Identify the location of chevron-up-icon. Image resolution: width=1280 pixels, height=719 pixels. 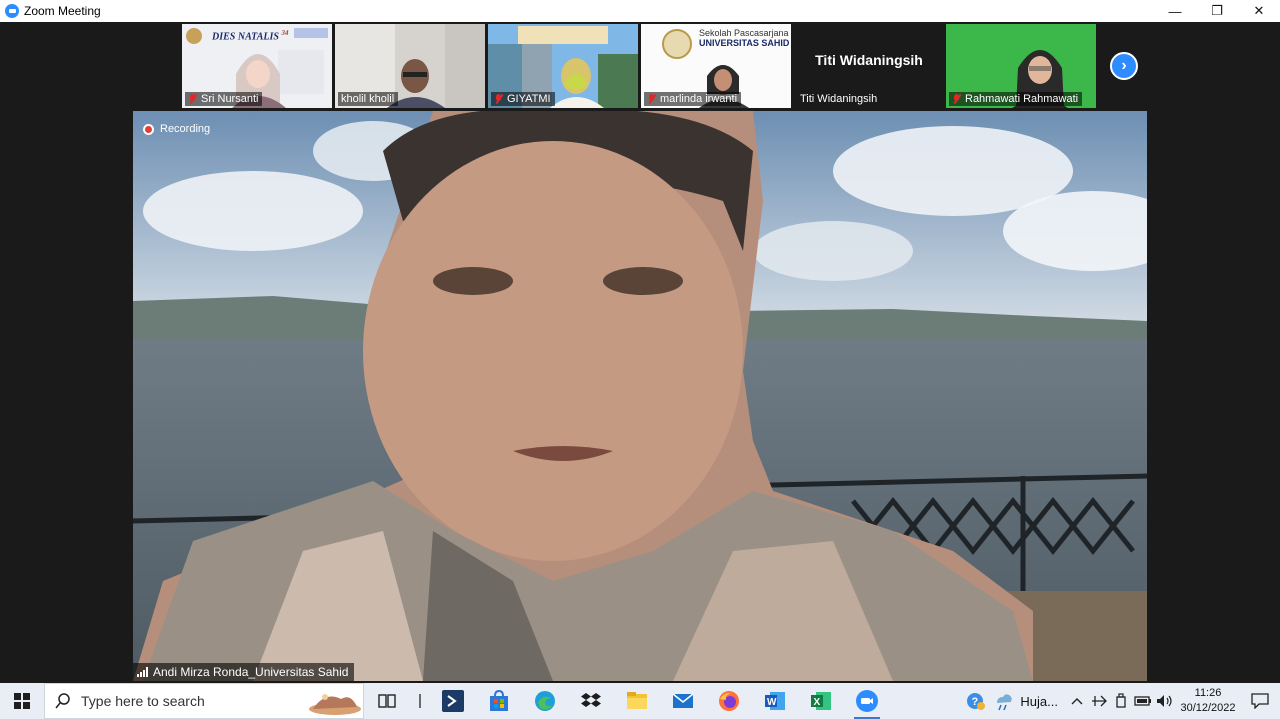
(1077, 701).